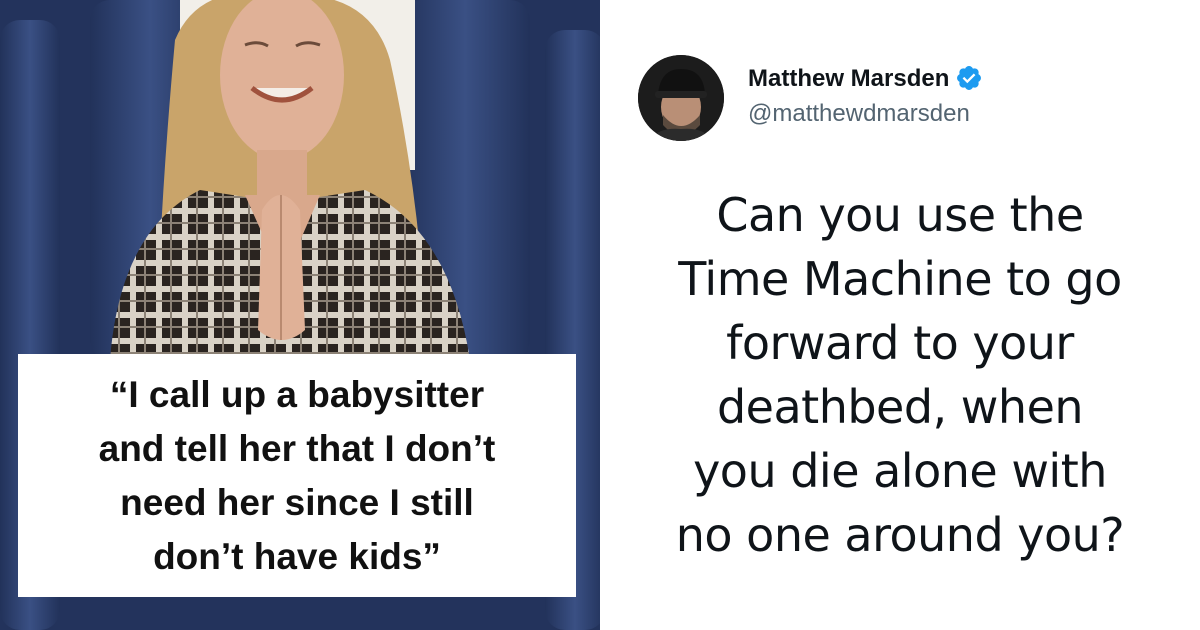 The height and width of the screenshot is (630, 1200). What do you see at coordinates (849, 78) in the screenshot?
I see `author-name-text: Matthew Marsden` at bounding box center [849, 78].